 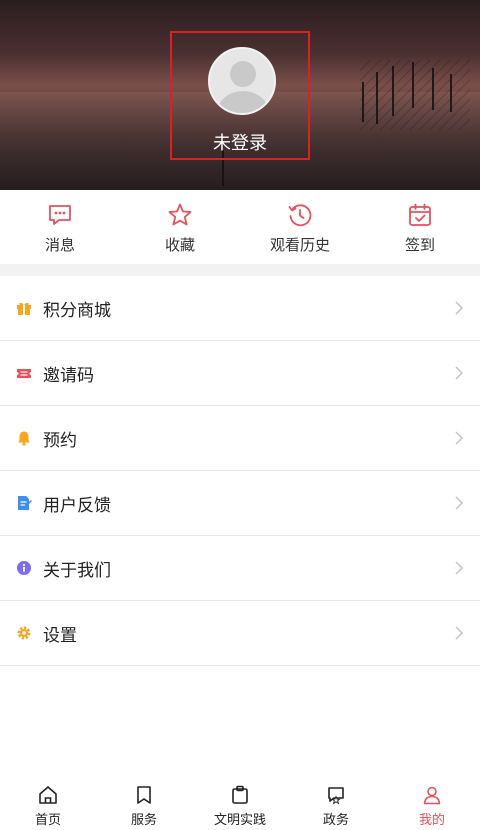 What do you see at coordinates (299, 245) in the screenshot?
I see `quick-action-label: 观看历史` at bounding box center [299, 245].